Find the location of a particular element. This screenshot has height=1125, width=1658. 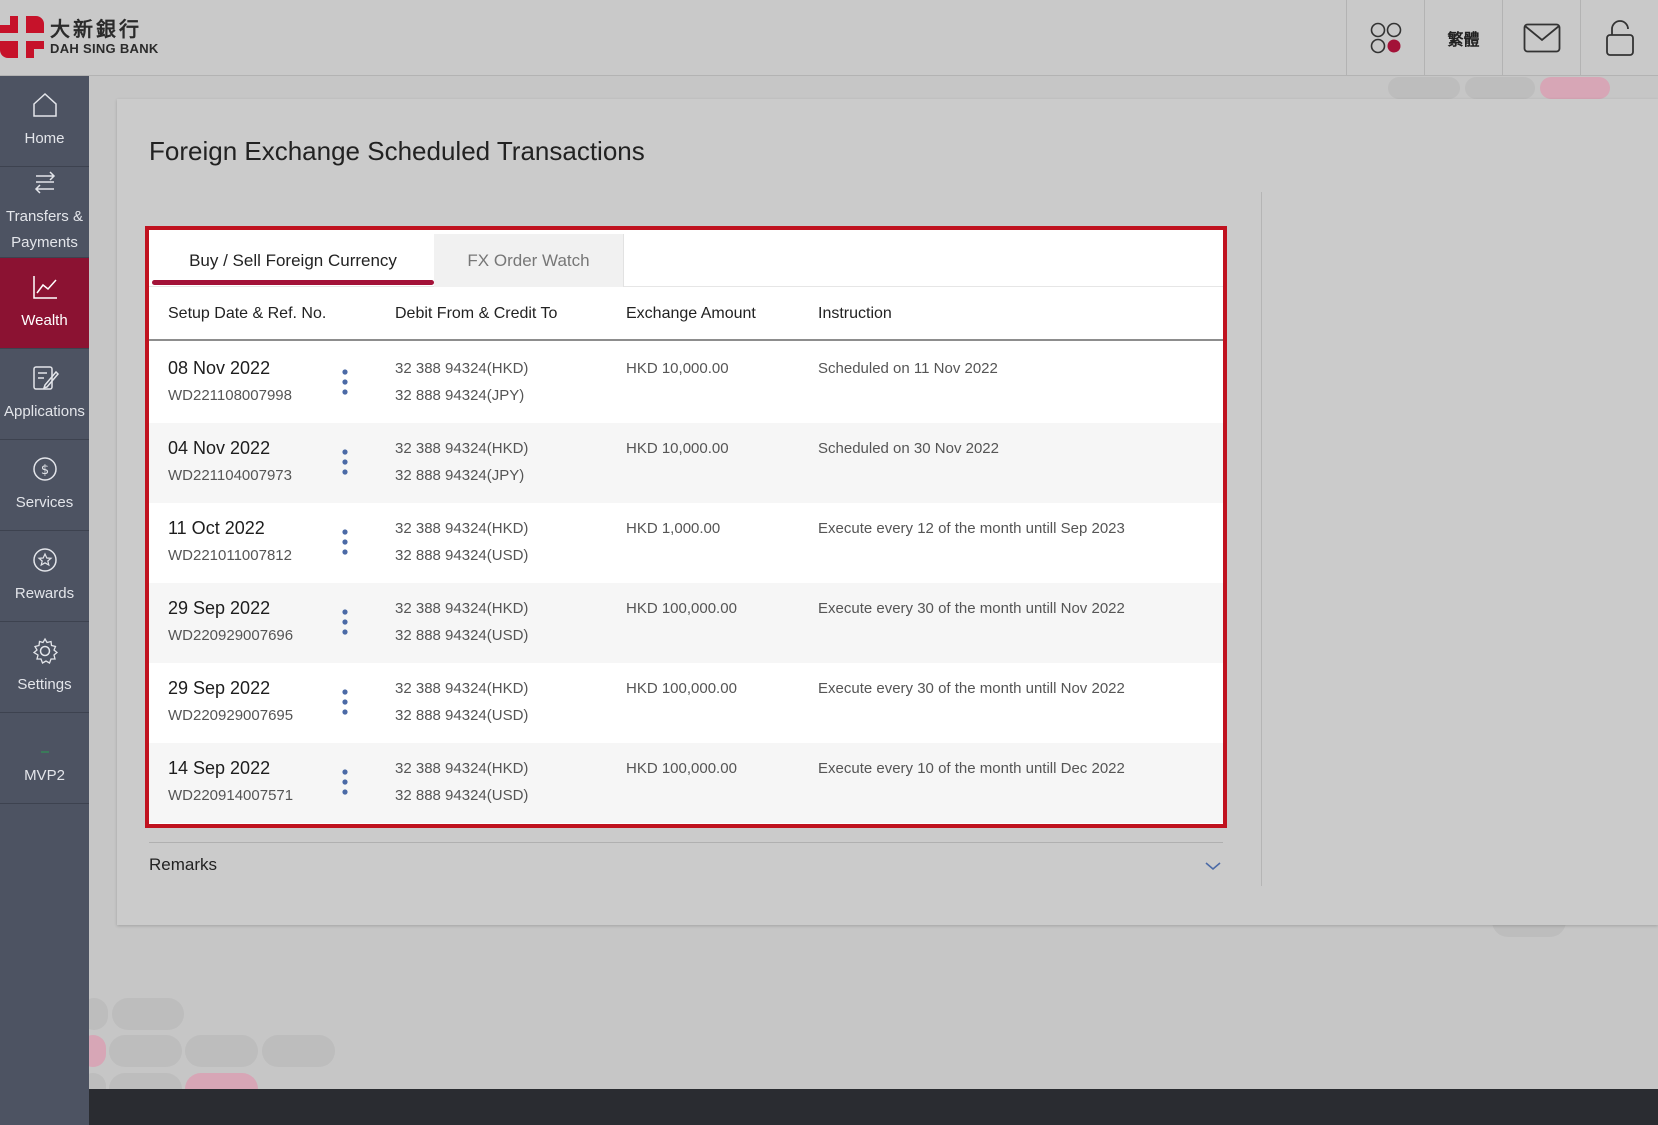

top-bar: 大新銀行 DAH SING BANK 繁體 is located at coordinates (829, 38).